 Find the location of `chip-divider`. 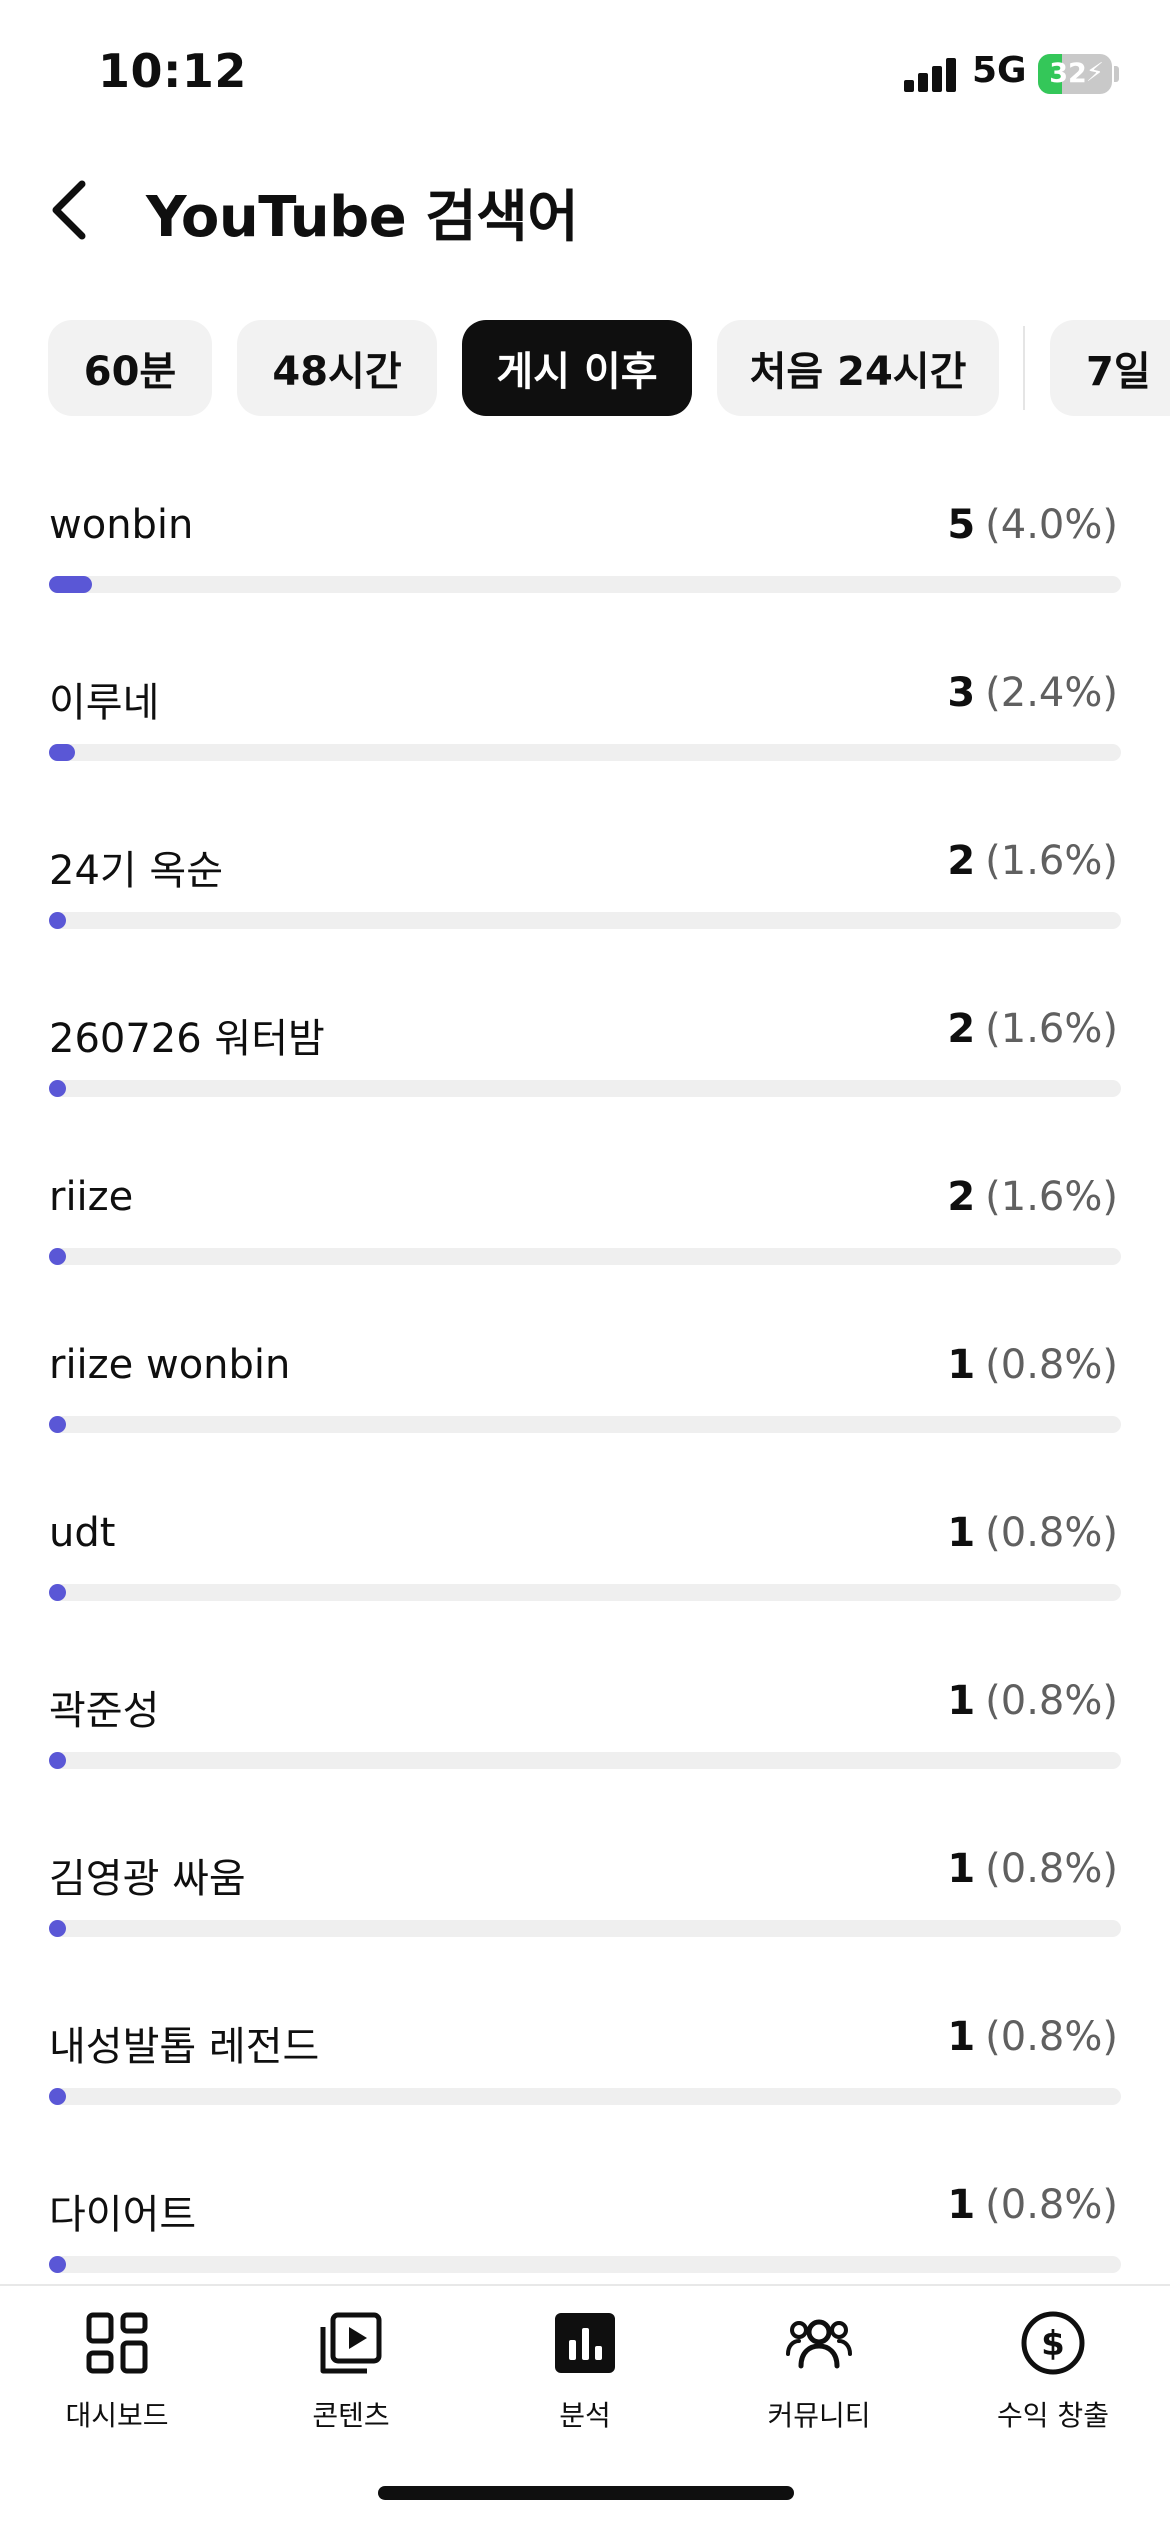

chip-divider is located at coordinates (1024, 368).